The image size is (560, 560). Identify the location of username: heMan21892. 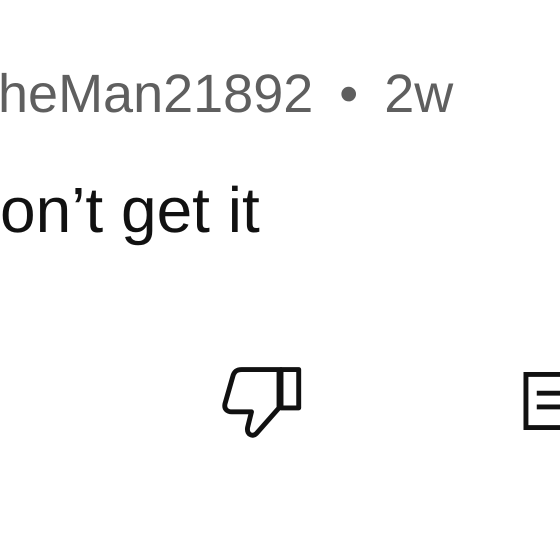
(157, 94).